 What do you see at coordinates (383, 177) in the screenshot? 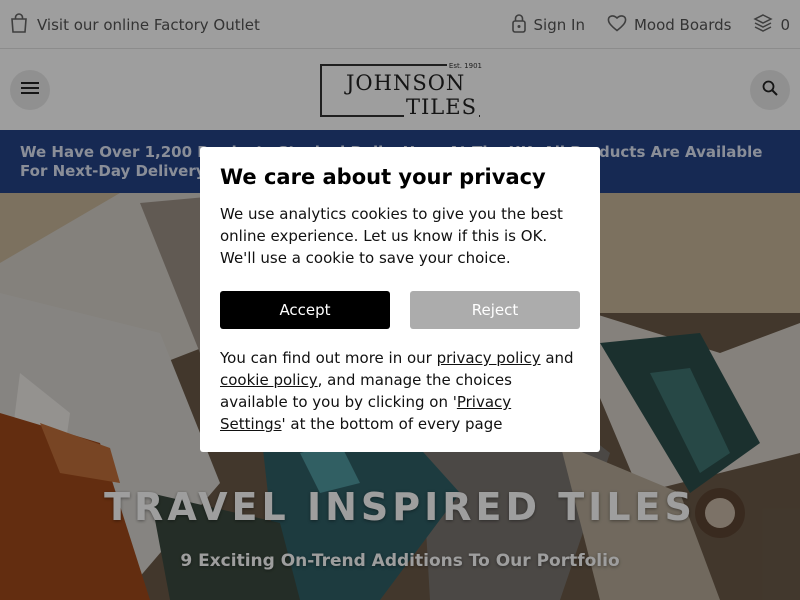
I see `privacy-heading: We care about your privacy` at bounding box center [383, 177].